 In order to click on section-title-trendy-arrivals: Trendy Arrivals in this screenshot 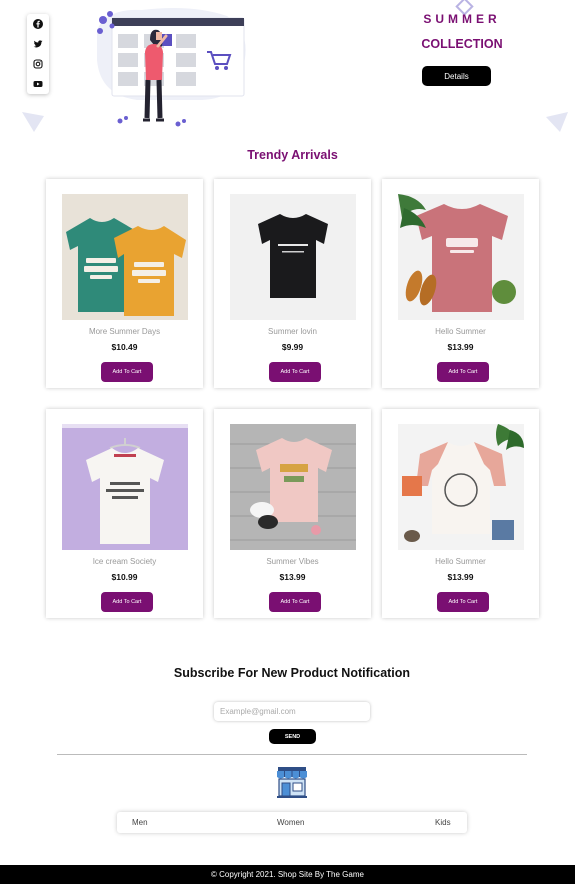, I will do `click(292, 155)`.